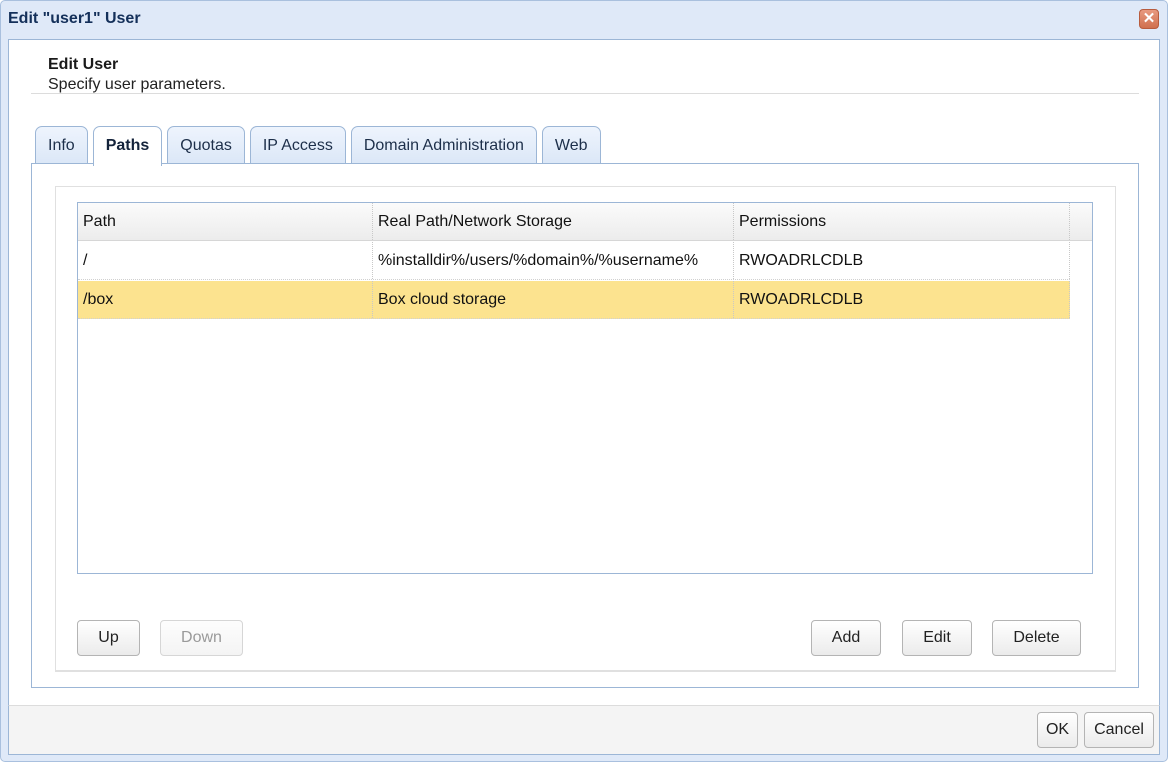 The width and height of the screenshot is (1168, 762). What do you see at coordinates (584, 730) in the screenshot?
I see `dialog-footer: OK Cancel` at bounding box center [584, 730].